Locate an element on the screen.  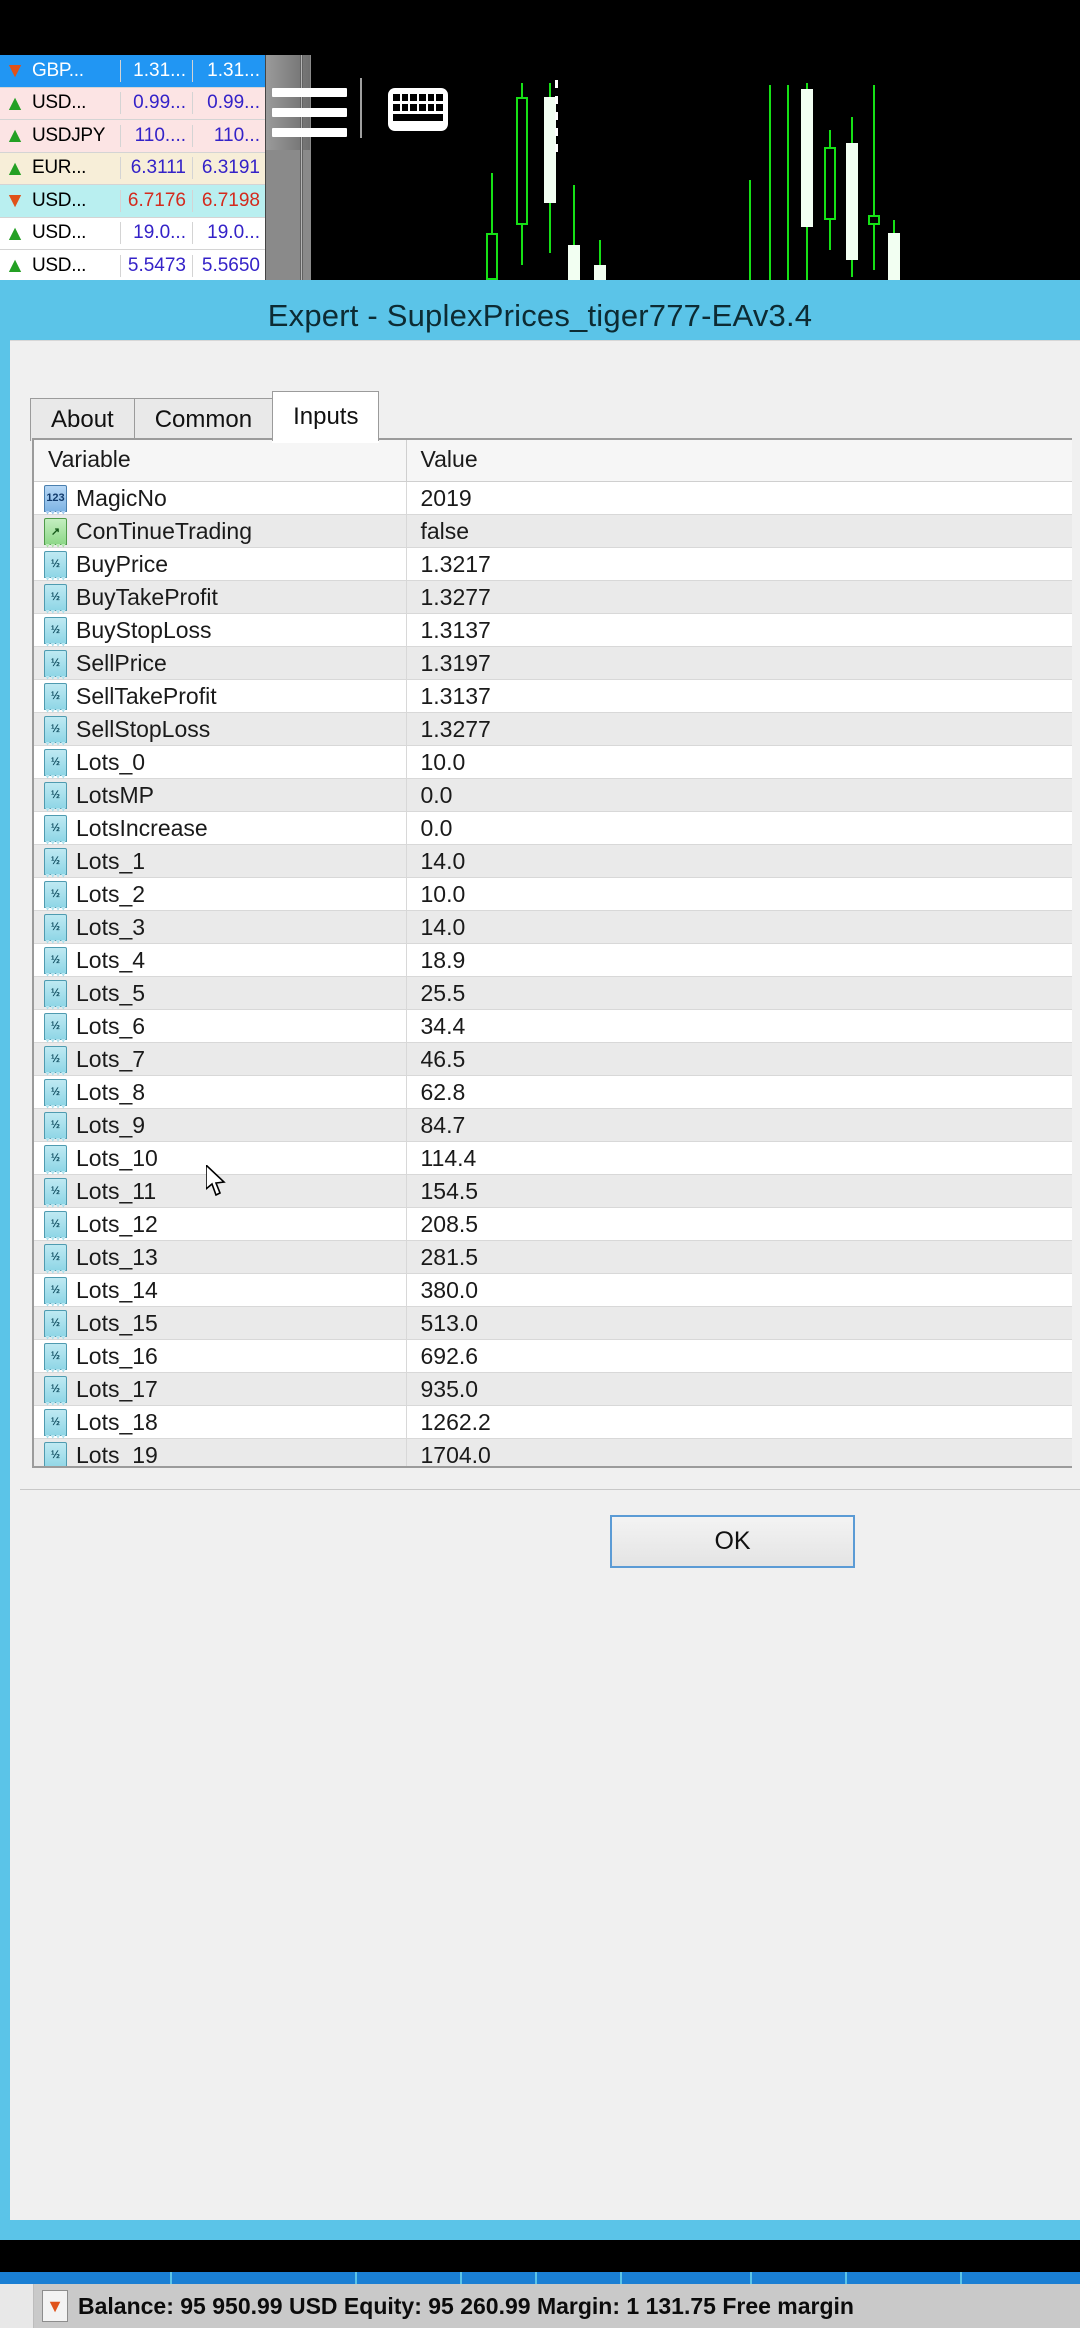
variable-cell: ½ BuyTakeProfit is located at coordinates (220, 597).